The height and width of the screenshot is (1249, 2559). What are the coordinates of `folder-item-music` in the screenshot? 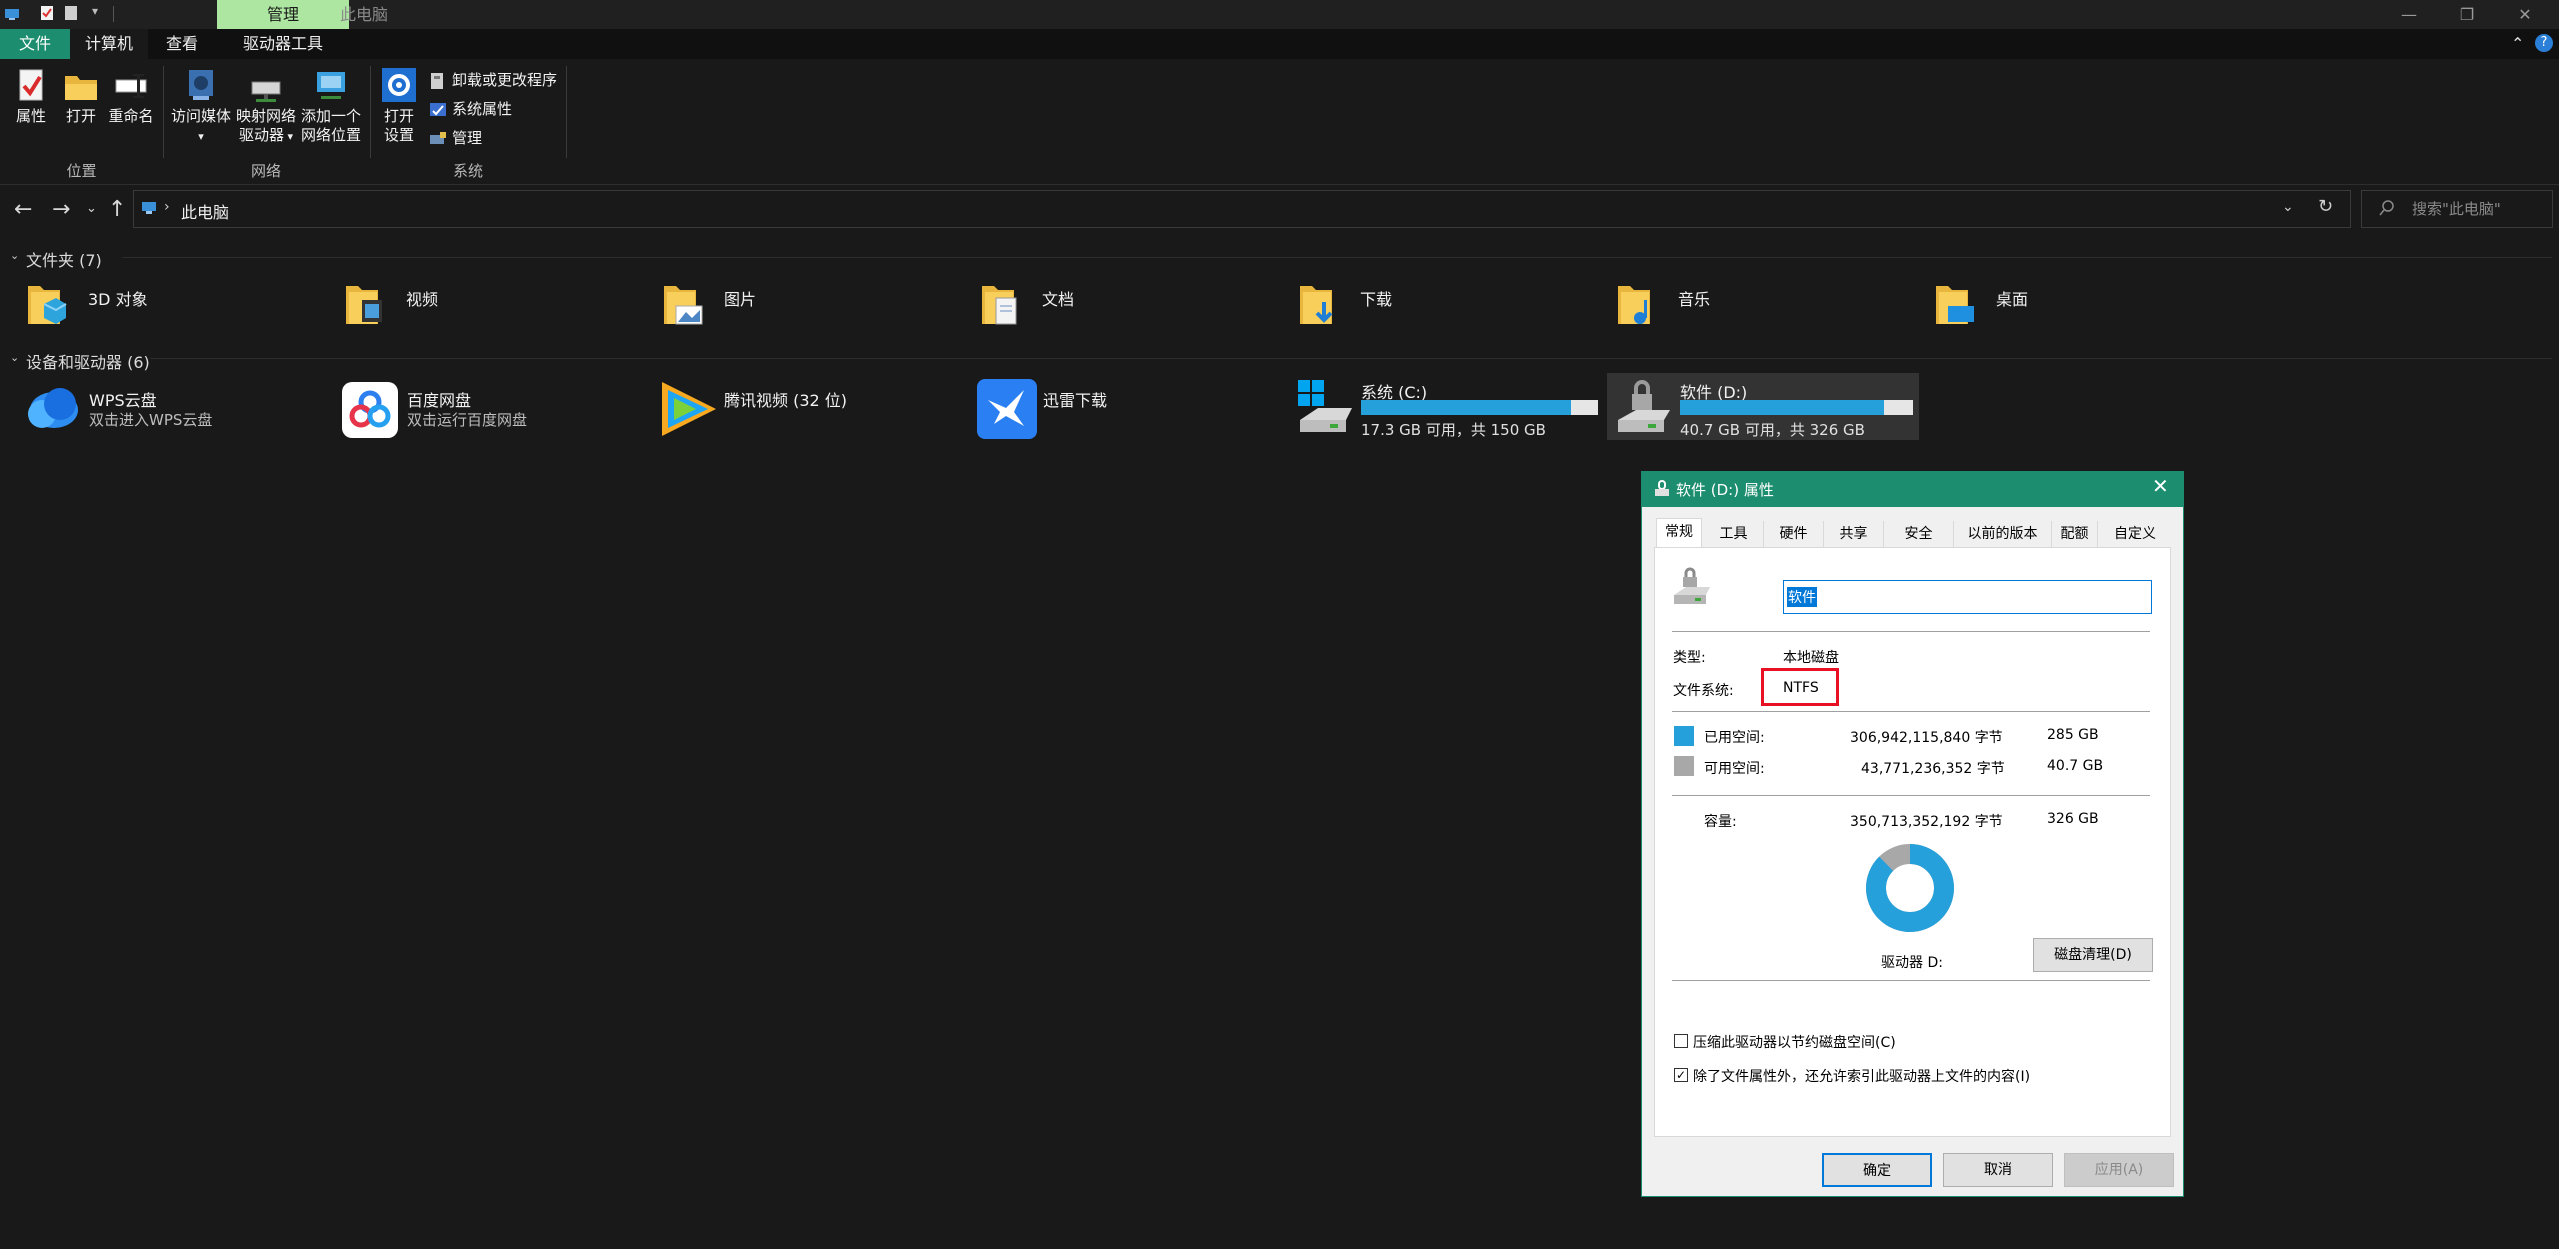 It's located at (1637, 306).